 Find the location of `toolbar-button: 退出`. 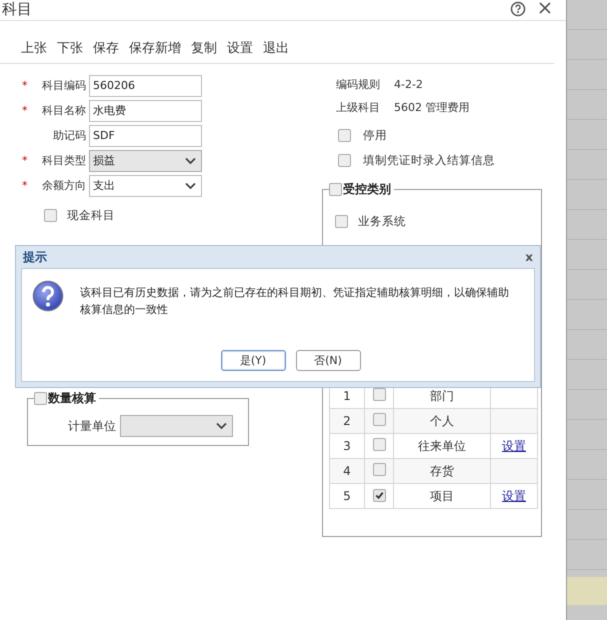

toolbar-button: 退出 is located at coordinates (276, 48).